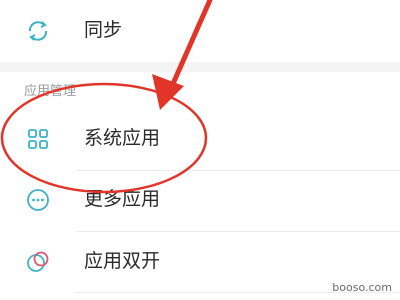  I want to click on grid-apps-icon, so click(38, 139).